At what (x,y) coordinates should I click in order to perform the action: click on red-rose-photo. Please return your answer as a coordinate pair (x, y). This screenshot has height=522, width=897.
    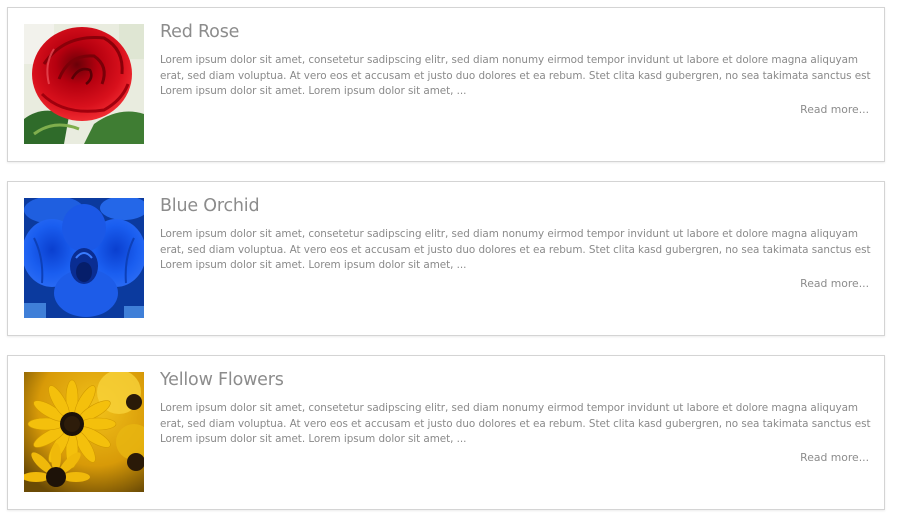
    Looking at the image, I should click on (84, 84).